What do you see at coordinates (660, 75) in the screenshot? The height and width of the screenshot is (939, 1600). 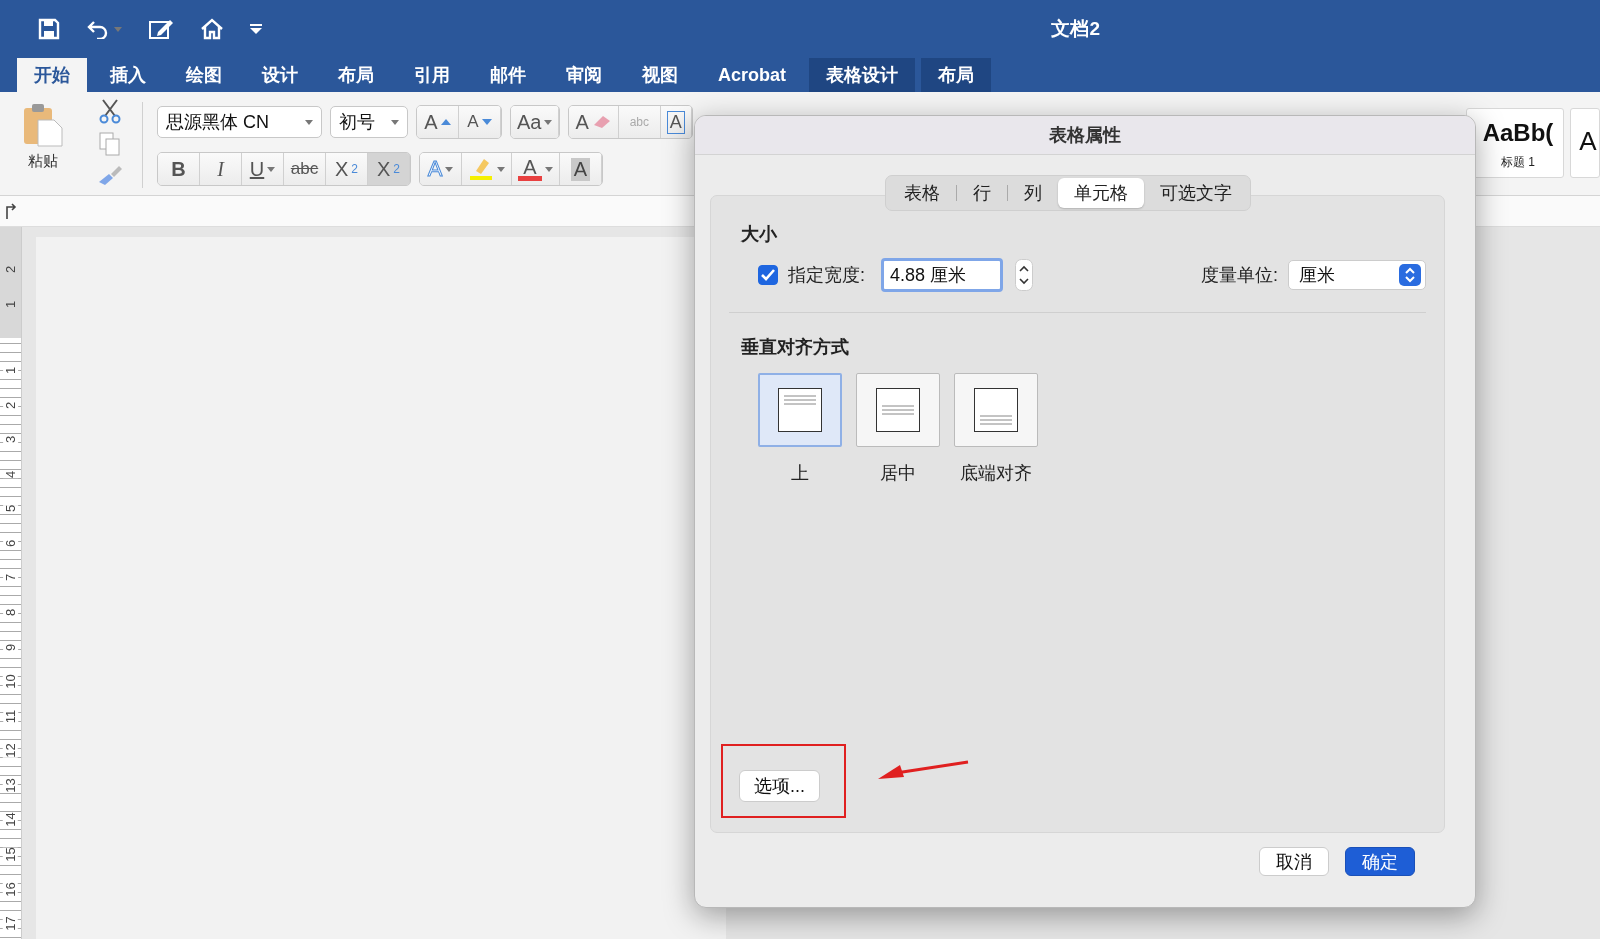 I see `ribbon-tab: 视图` at bounding box center [660, 75].